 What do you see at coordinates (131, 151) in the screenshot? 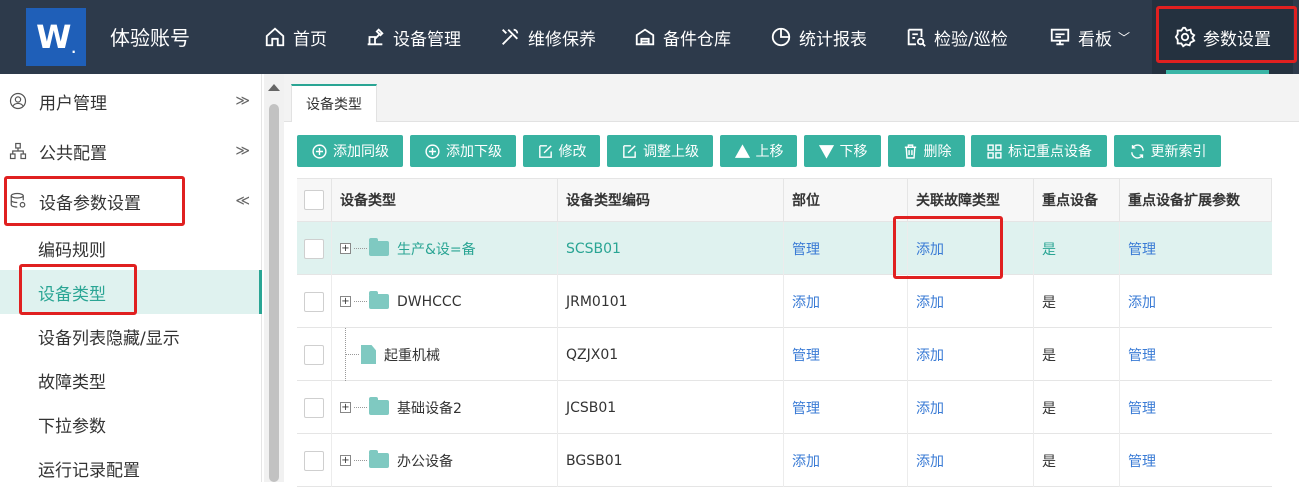
I see `sidebar-group-public-config: 公共配置 ≫` at bounding box center [131, 151].